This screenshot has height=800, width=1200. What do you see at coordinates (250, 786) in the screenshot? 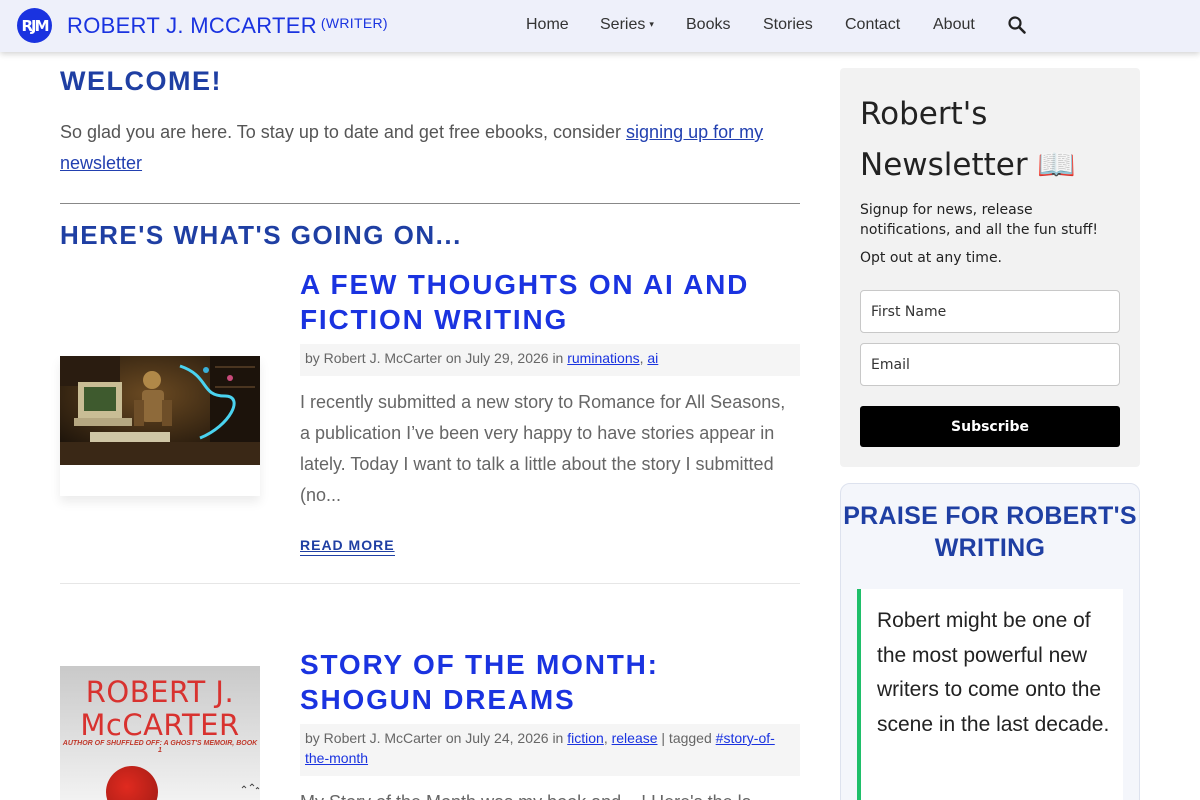
I see `birds-icon` at bounding box center [250, 786].